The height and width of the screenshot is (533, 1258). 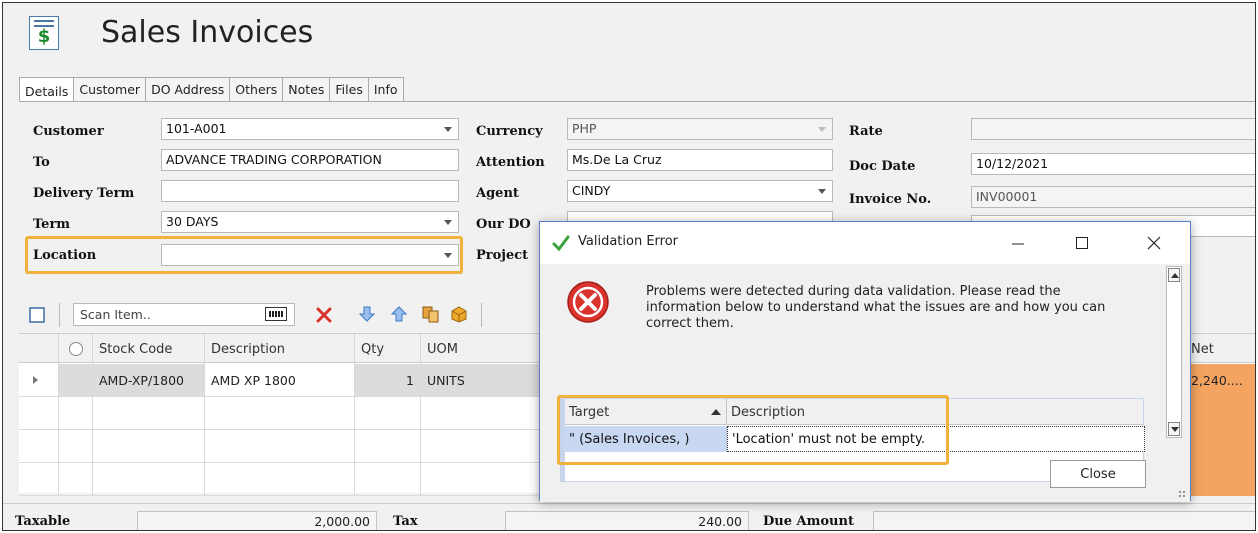 I want to click on row-select-cell, so click(x=76, y=380).